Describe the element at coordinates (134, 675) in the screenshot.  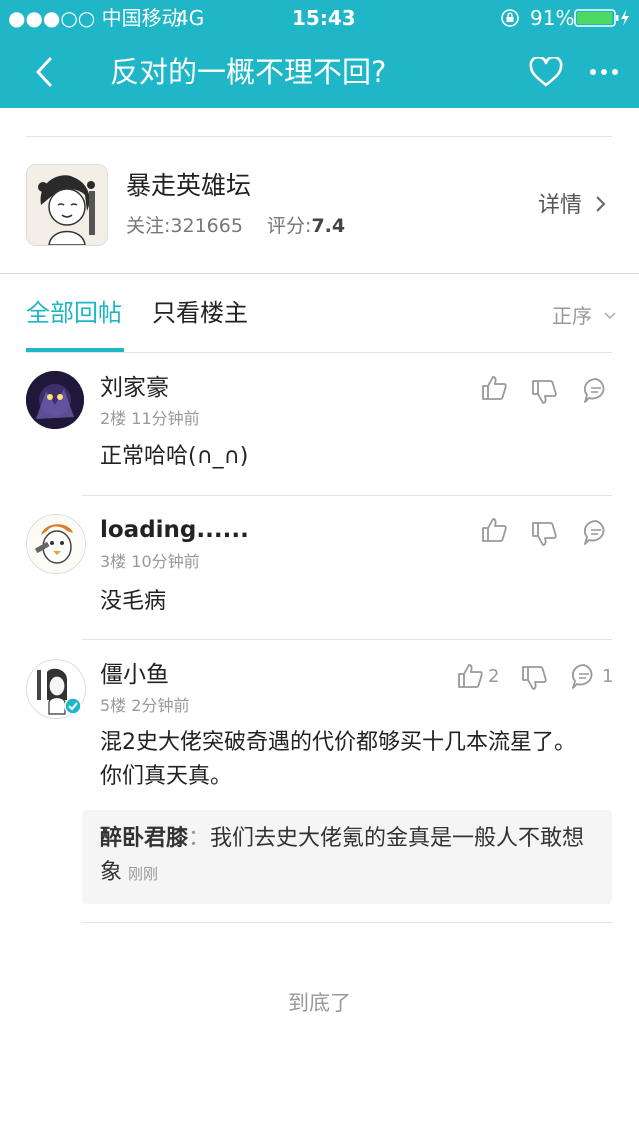
I see `post-username: 僵小鱼` at that location.